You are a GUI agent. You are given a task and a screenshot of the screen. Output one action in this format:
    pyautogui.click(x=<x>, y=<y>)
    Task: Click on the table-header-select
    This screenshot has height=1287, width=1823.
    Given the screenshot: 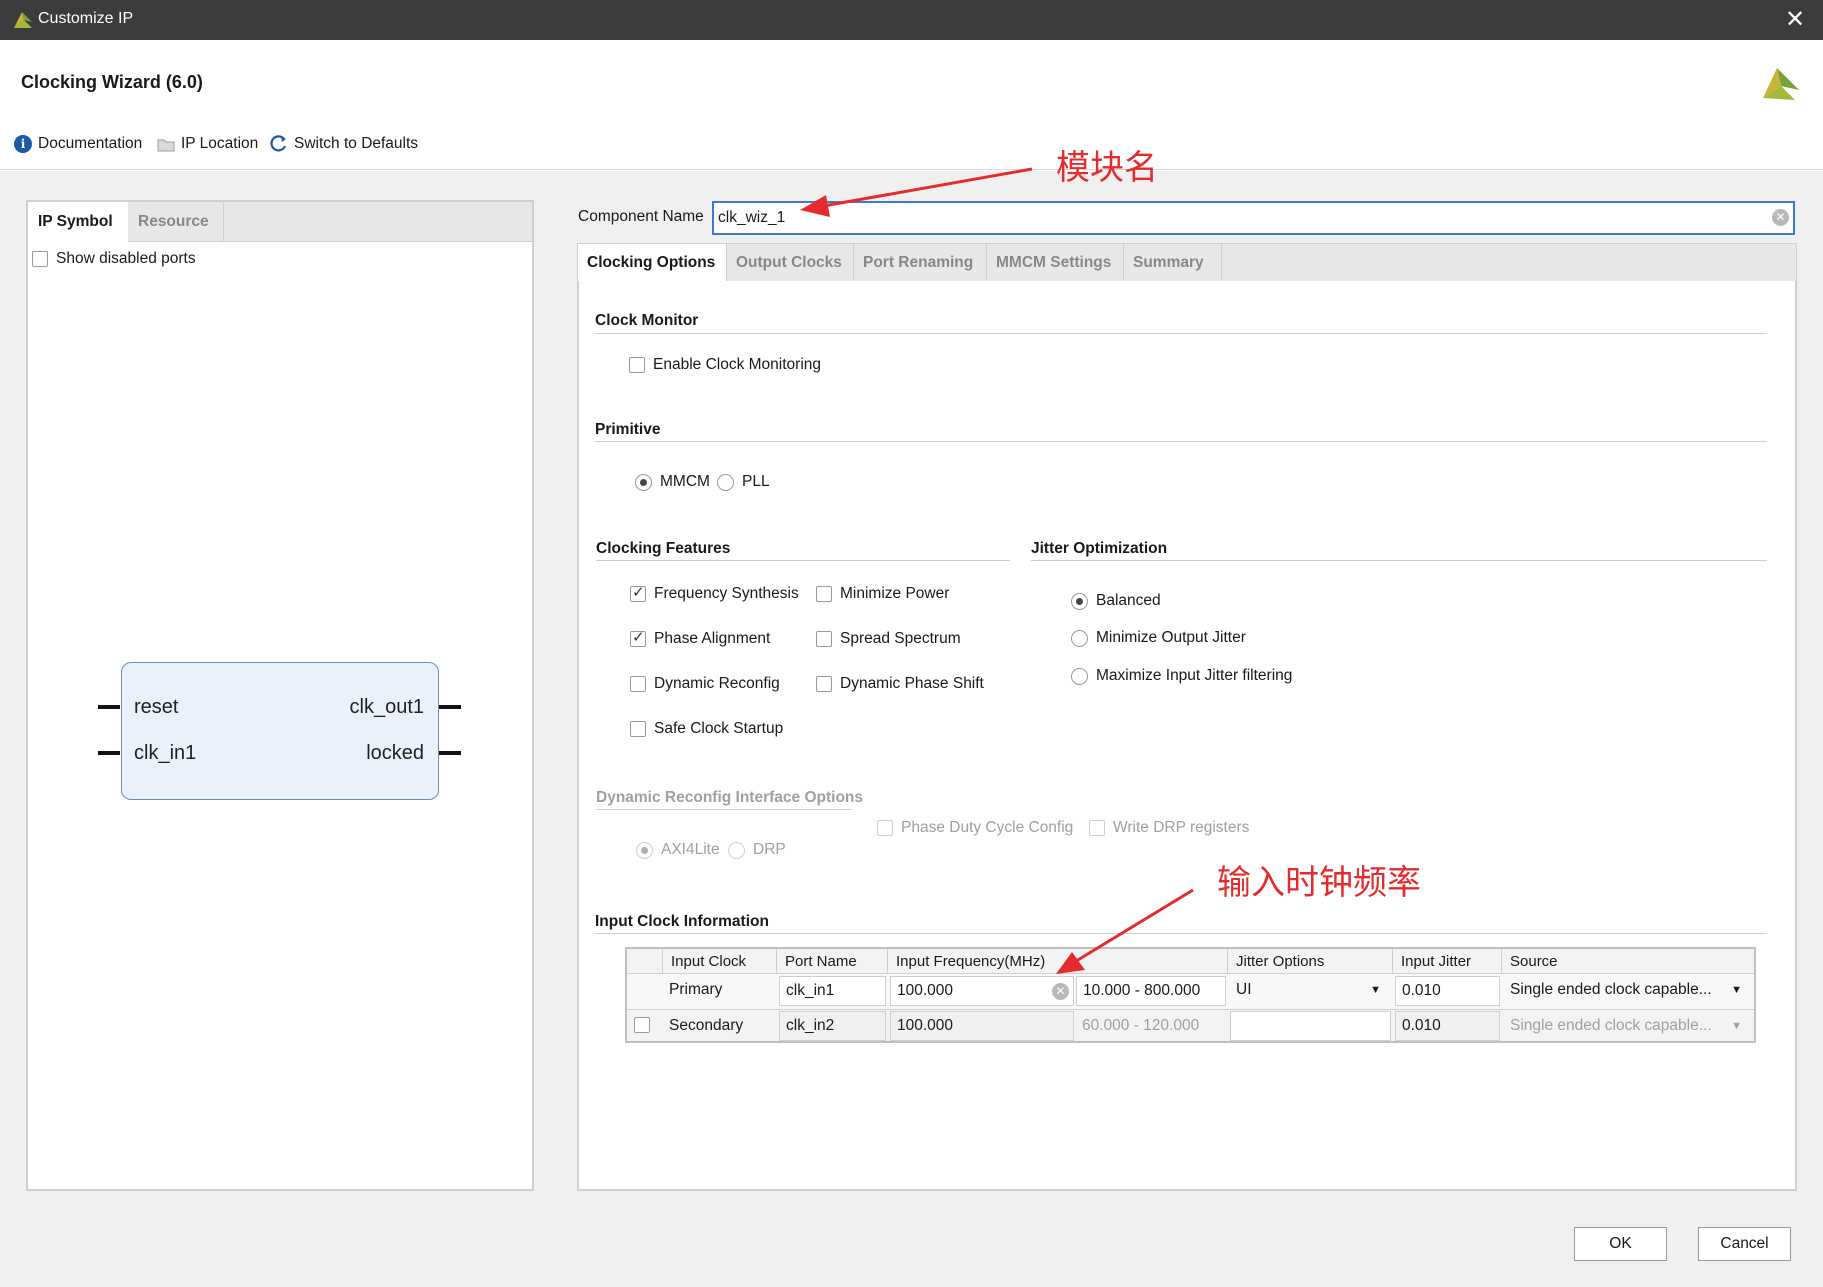 What is the action you would take?
    pyautogui.click(x=645, y=961)
    